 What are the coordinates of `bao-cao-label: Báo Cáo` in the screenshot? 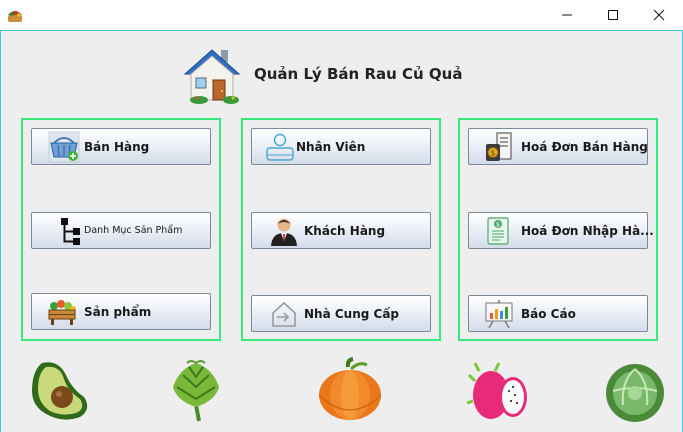 It's located at (548, 313).